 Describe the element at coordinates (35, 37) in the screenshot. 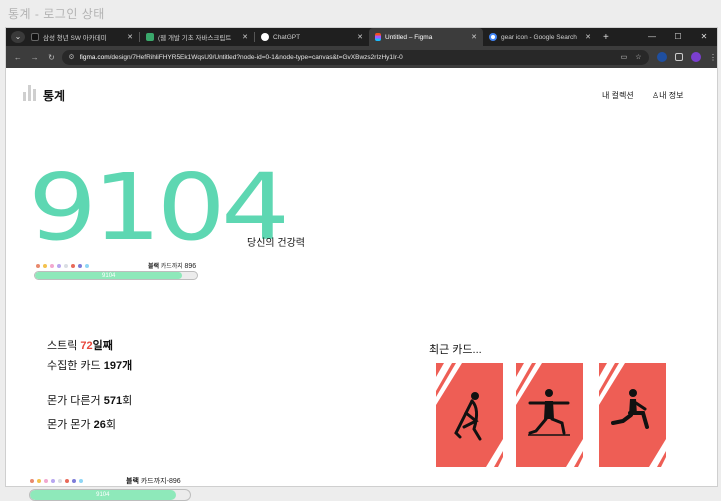

I see `ssafy-favicon` at that location.